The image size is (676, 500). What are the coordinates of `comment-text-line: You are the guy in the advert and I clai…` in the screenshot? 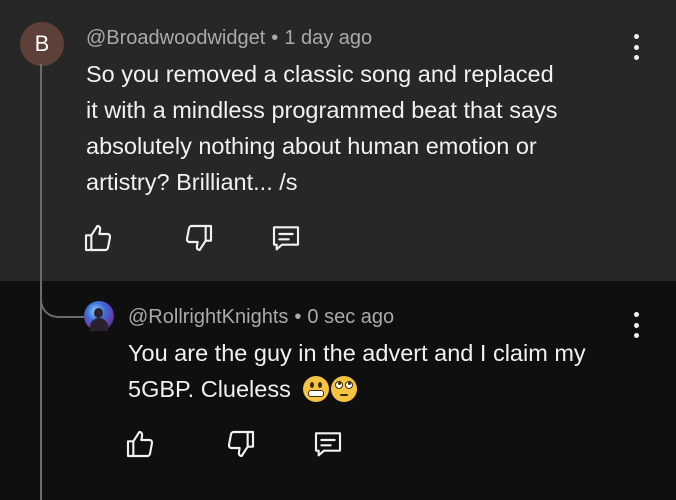 It's located at (357, 353).